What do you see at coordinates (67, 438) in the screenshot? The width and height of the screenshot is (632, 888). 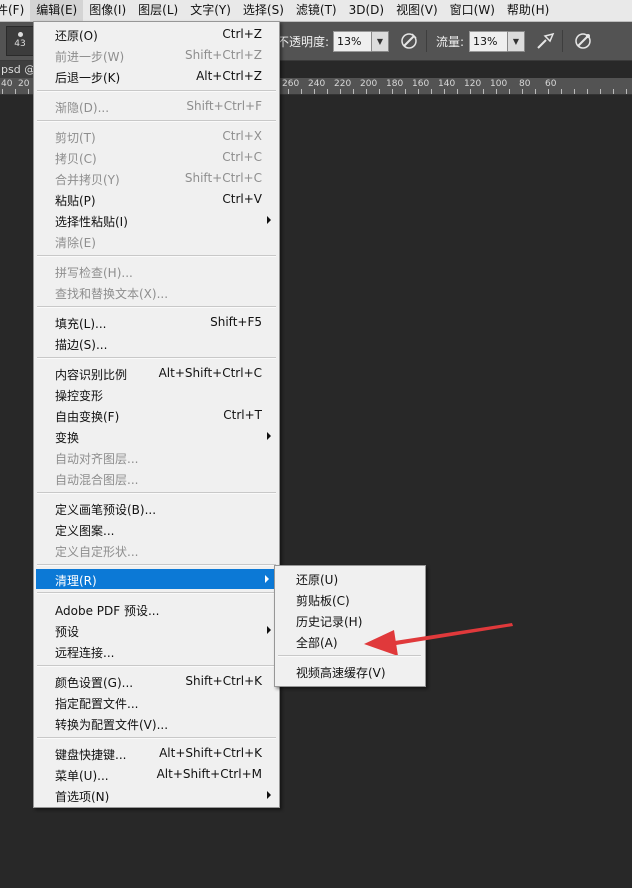 I see `menu-item-label: 变换` at bounding box center [67, 438].